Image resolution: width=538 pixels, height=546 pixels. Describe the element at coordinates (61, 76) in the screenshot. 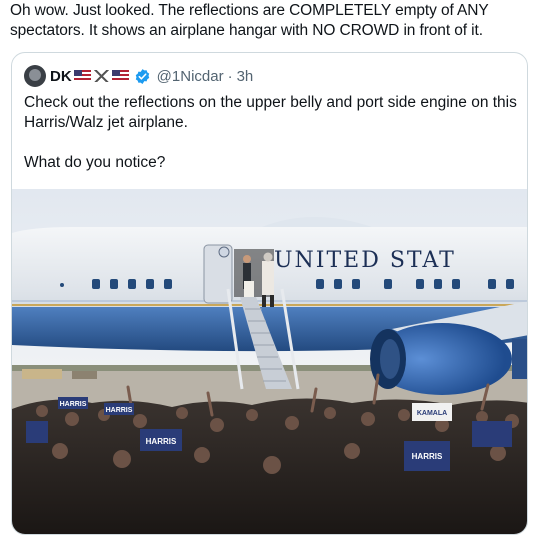

I see `author-name: DK` at that location.